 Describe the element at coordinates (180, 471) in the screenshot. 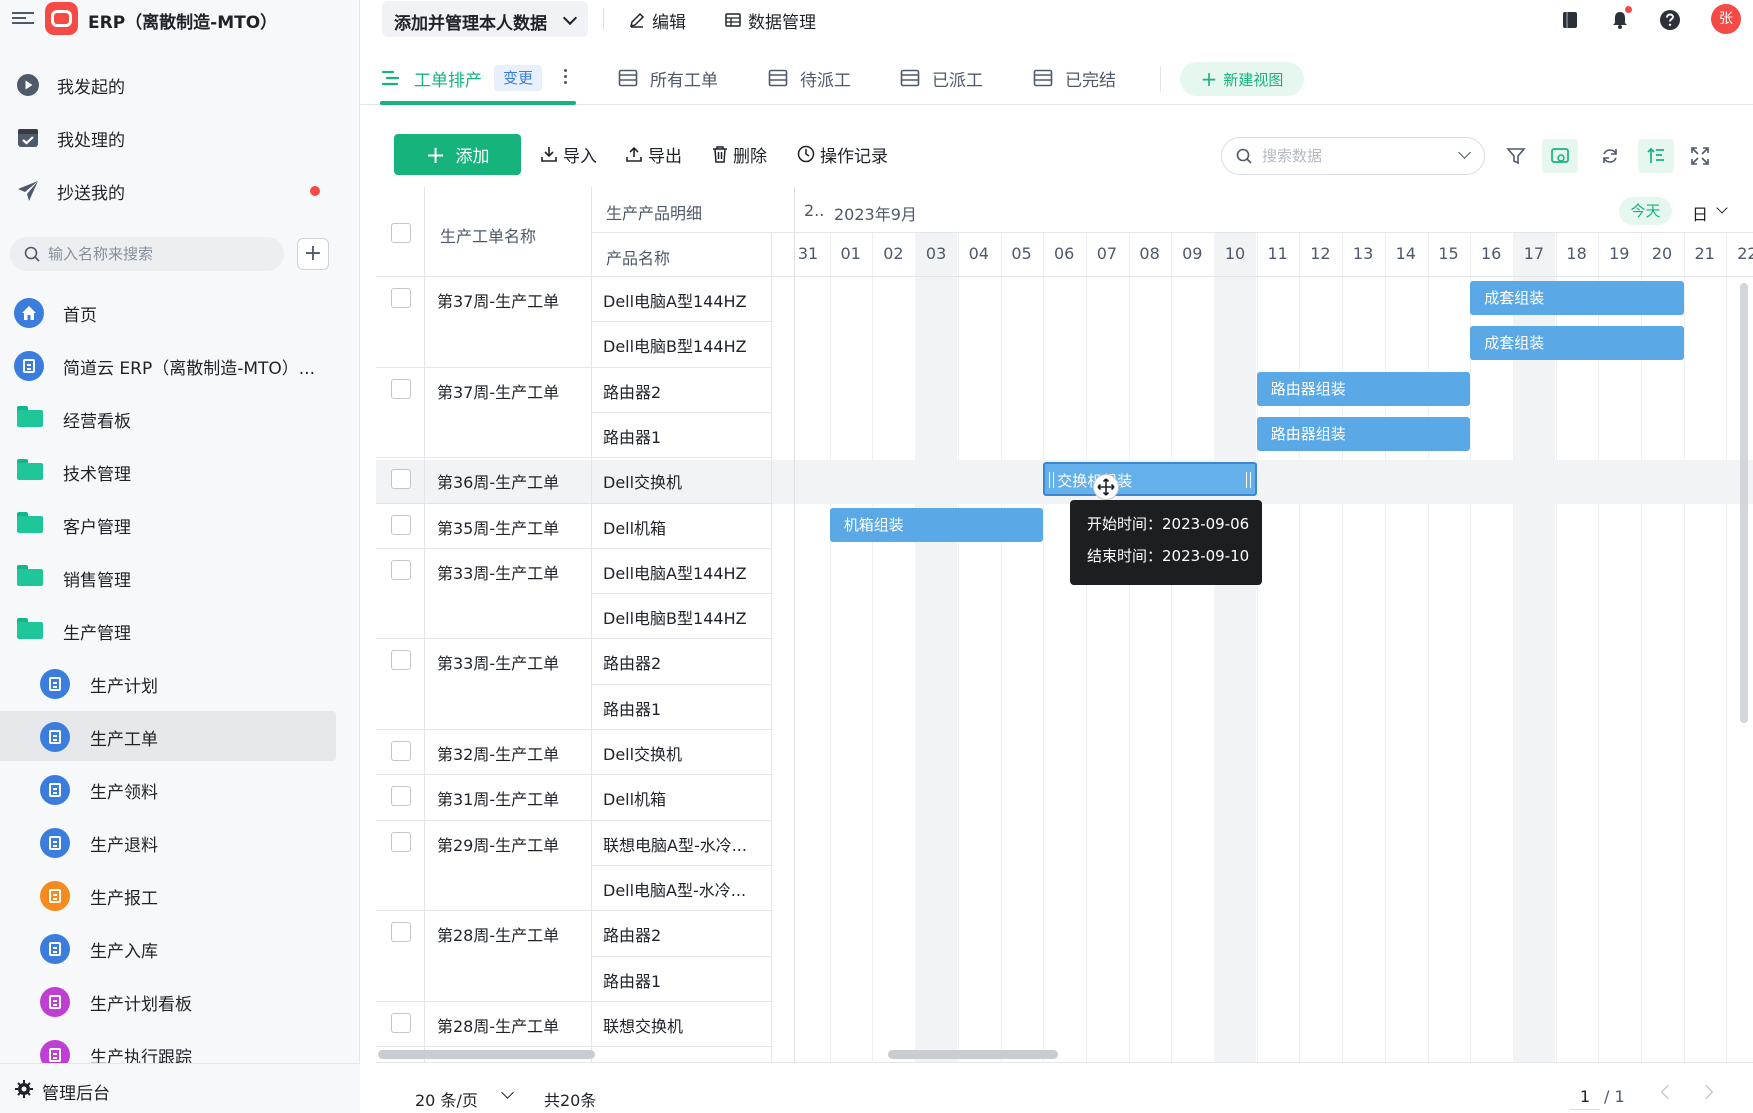

I see `sidebar-item-tech: 技术管理` at that location.